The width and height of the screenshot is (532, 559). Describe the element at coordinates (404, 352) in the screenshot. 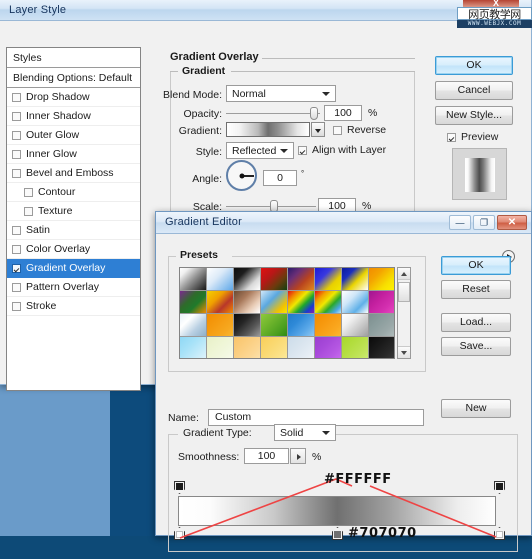

I see `scroll-down-icon` at that location.